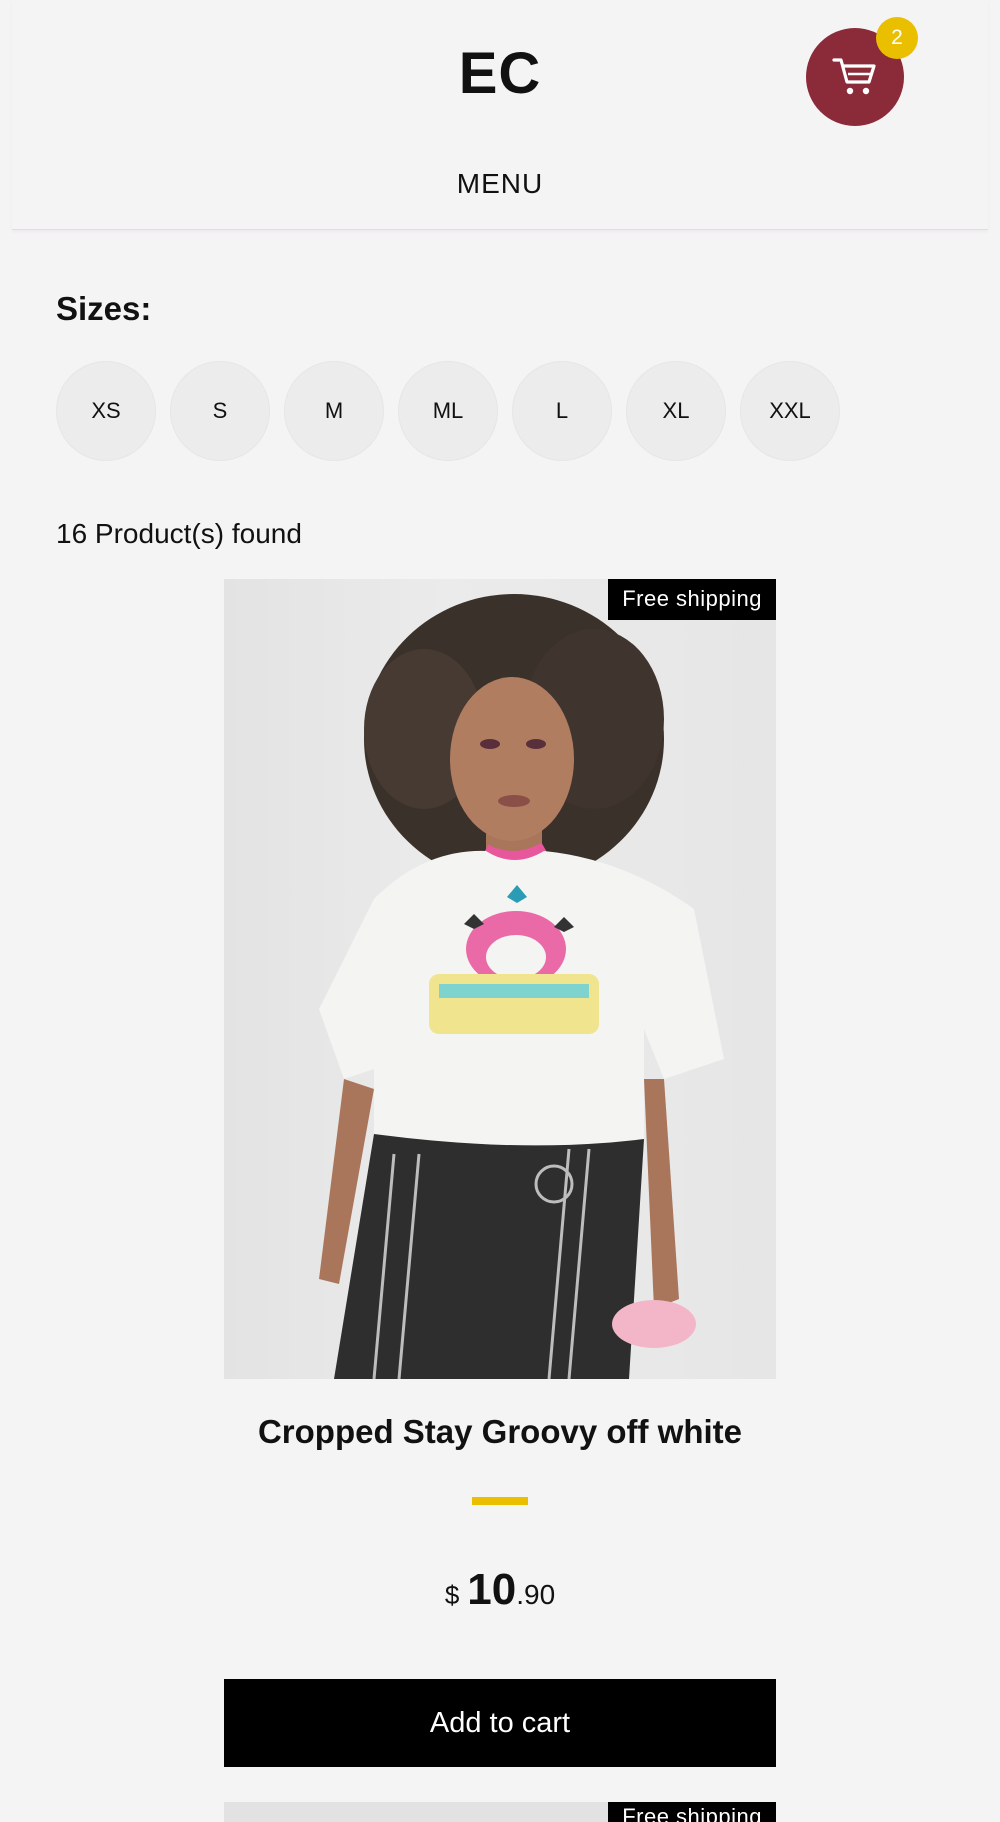 Image resolution: width=1000 pixels, height=1822 pixels. I want to click on title-divider, so click(500, 1501).